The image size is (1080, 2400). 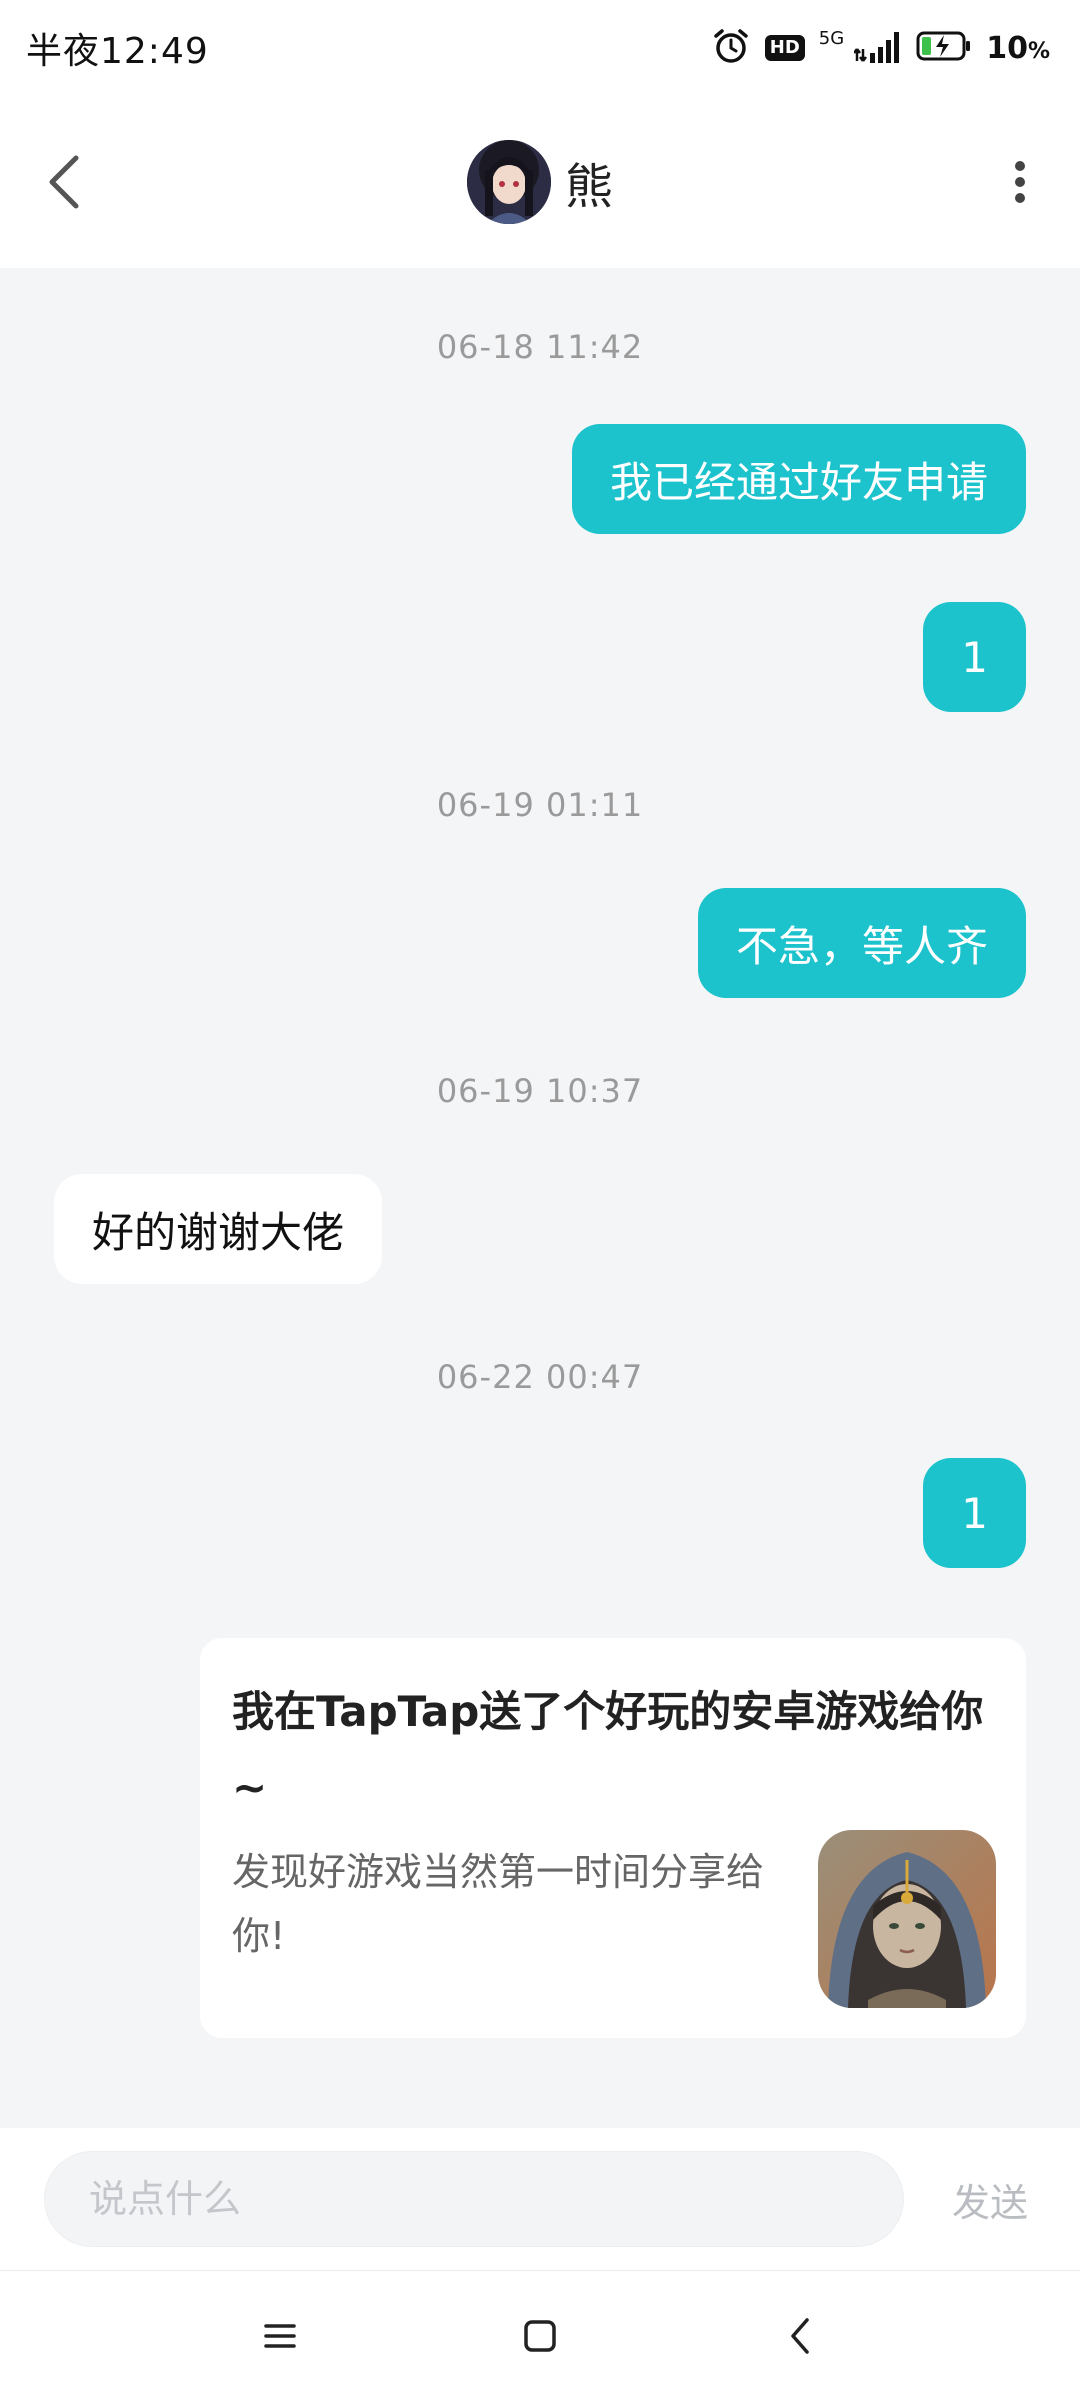 I want to click on home-square-icon, so click(x=540, y=2335).